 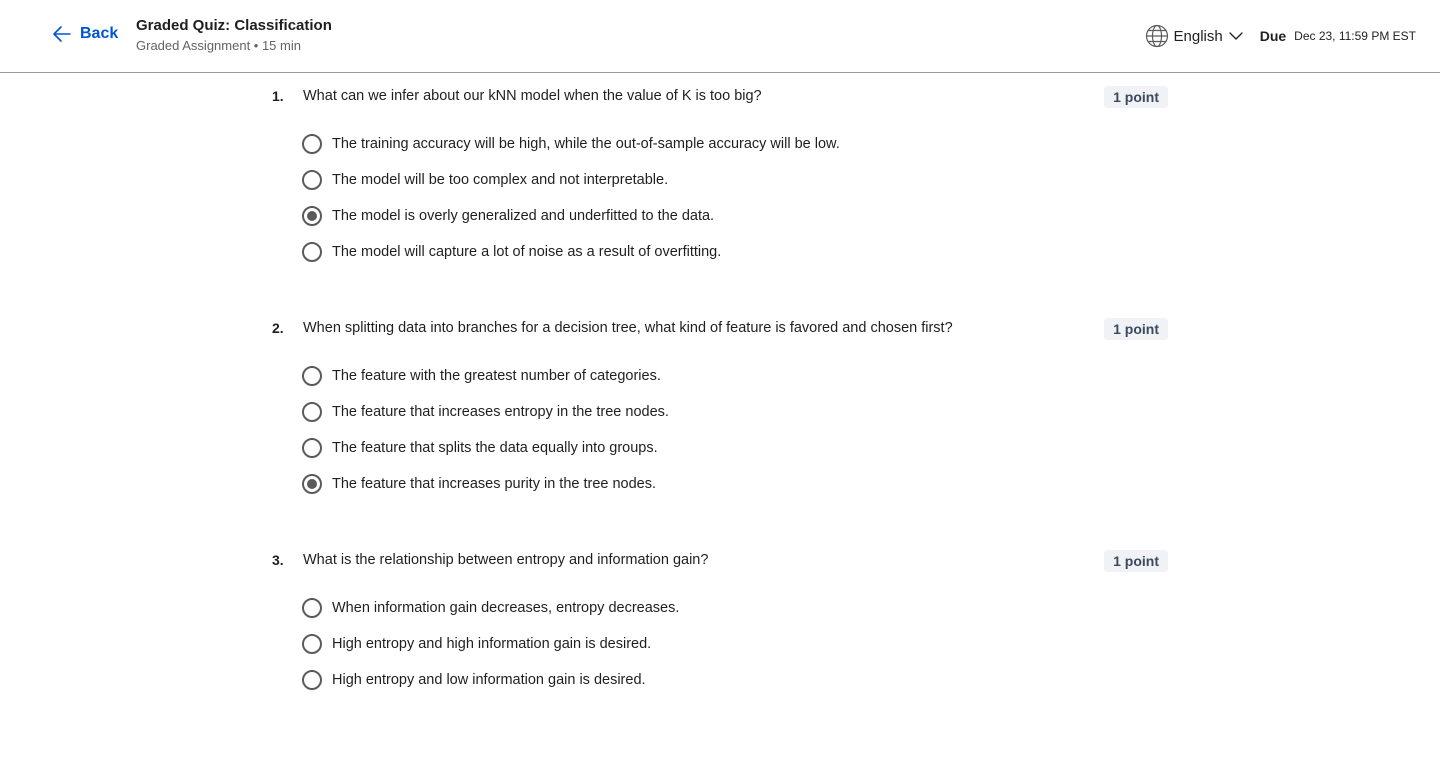 I want to click on back-button: Back, so click(x=85, y=34).